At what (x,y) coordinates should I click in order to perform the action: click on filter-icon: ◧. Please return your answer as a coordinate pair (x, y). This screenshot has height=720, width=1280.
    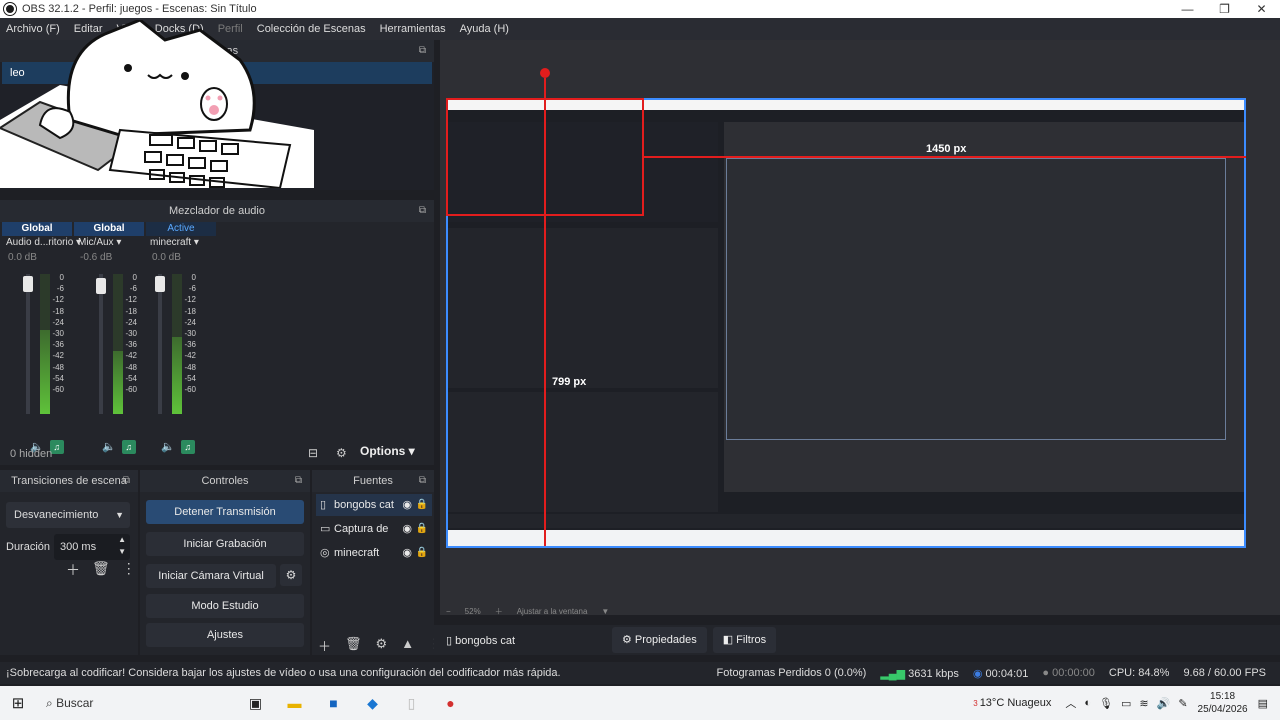
    Looking at the image, I should click on (729, 640).